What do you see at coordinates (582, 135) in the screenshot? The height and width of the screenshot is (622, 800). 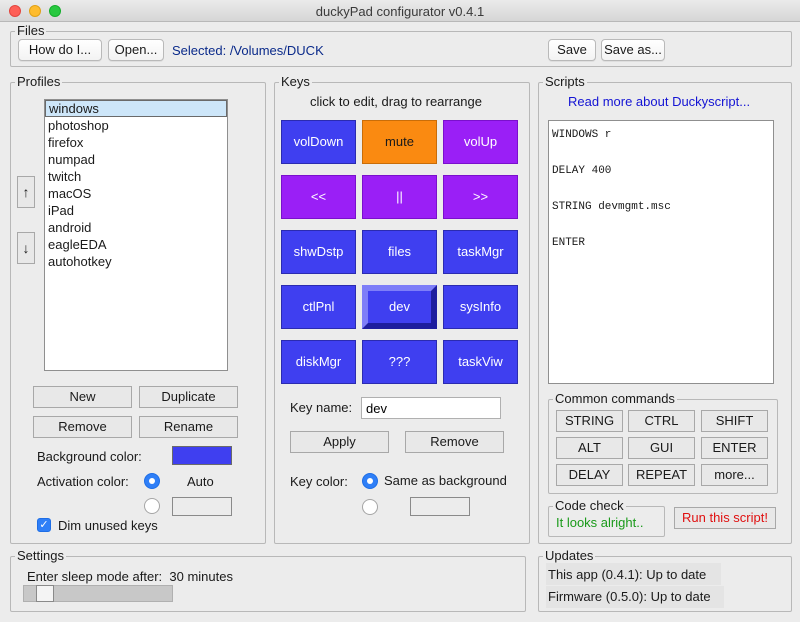 I see `script-line: WINDOWS r` at bounding box center [582, 135].